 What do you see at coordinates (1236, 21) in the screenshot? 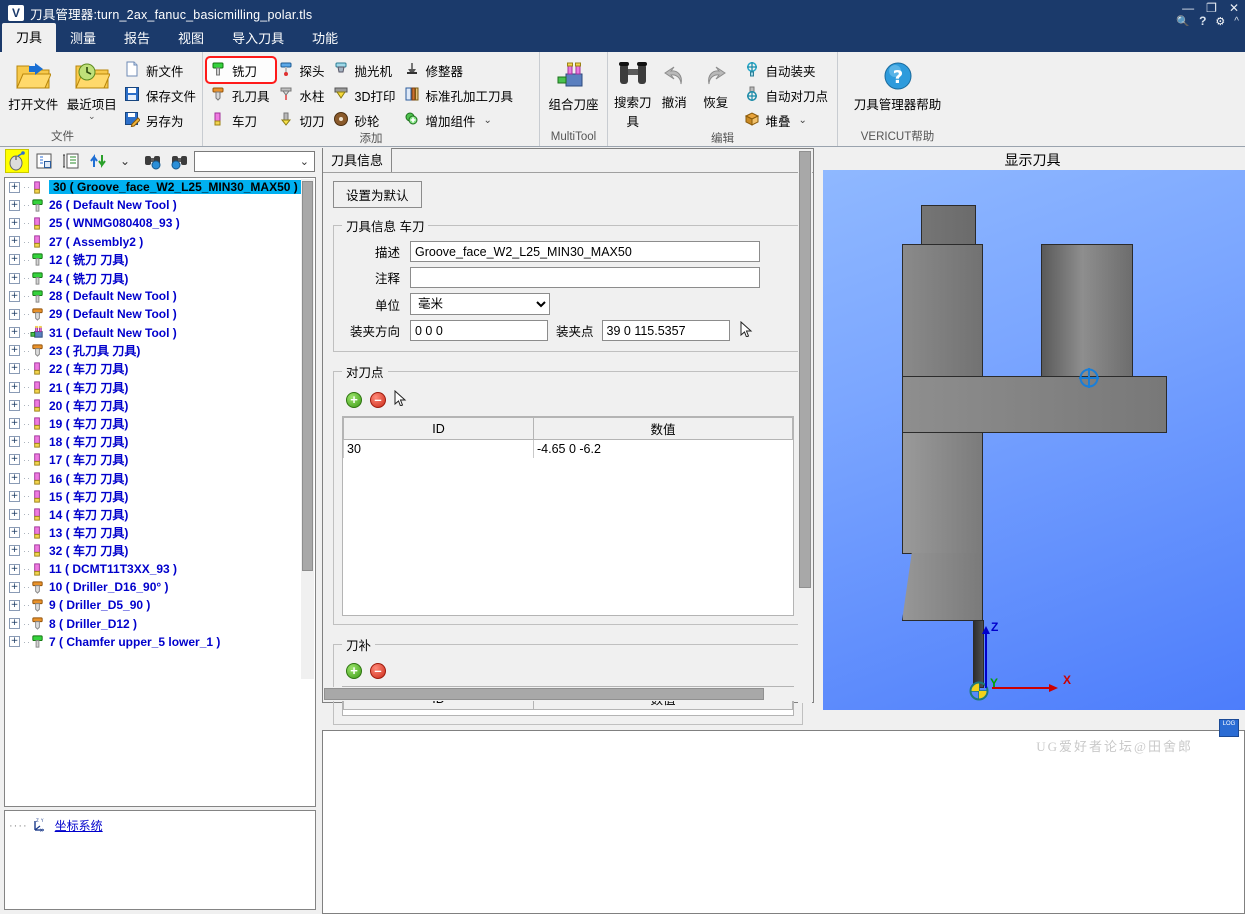
I see `collapse-ribbon-icon: ^` at bounding box center [1236, 21].